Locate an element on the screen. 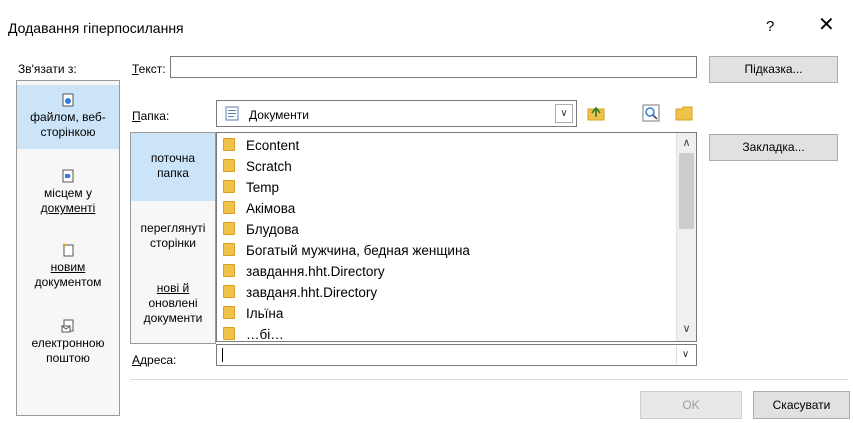  text-caret is located at coordinates (222, 355).